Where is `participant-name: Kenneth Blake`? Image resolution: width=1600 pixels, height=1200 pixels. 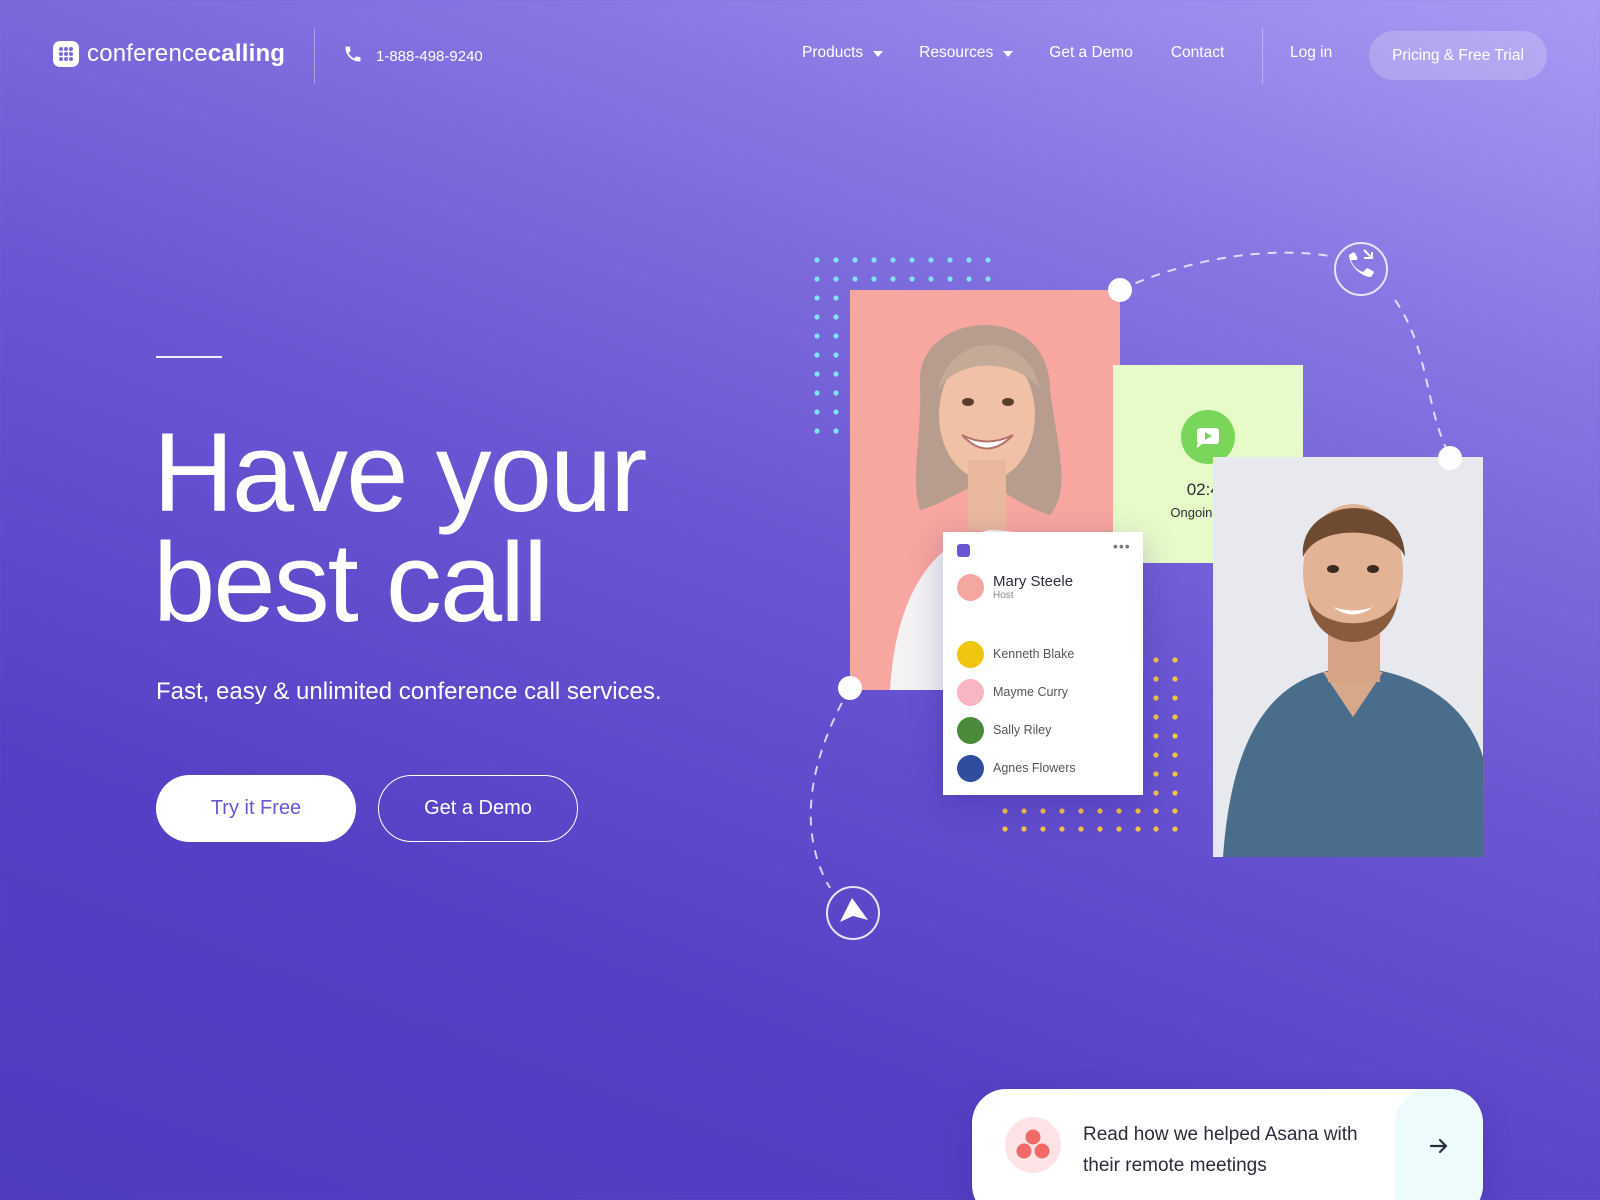
participant-name: Kenneth Blake is located at coordinates (1034, 654).